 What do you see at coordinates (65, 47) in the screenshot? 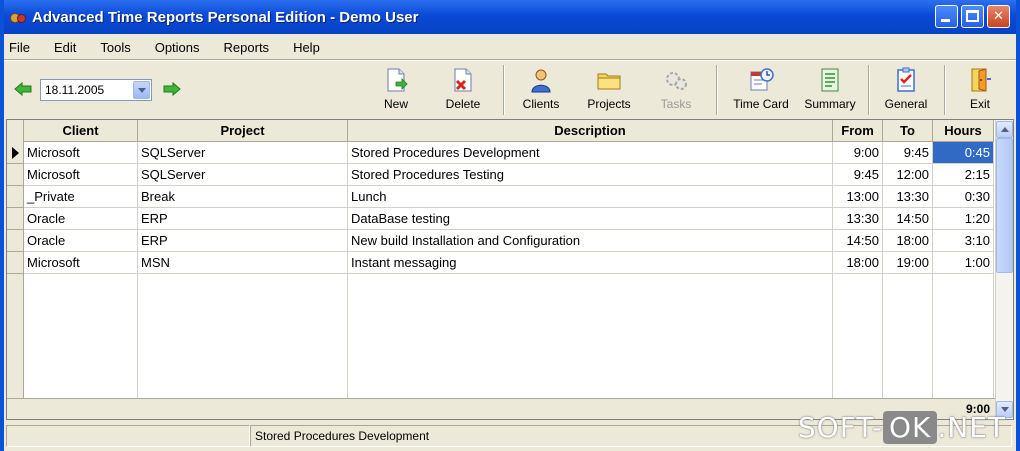
I see `menu-edit: Edit` at bounding box center [65, 47].